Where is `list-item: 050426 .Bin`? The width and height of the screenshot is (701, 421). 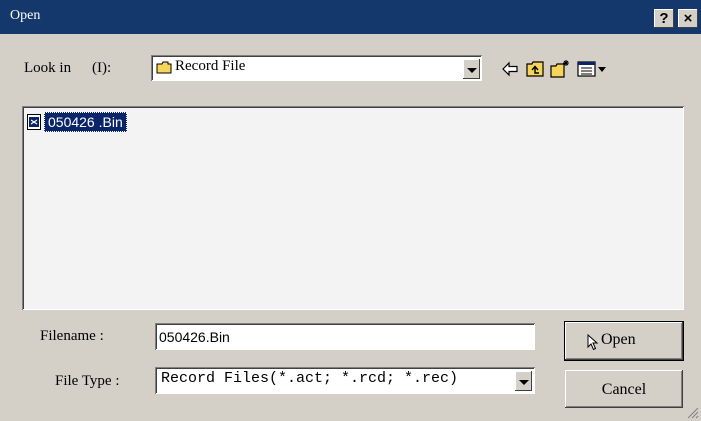 list-item: 050426 .Bin is located at coordinates (77, 122).